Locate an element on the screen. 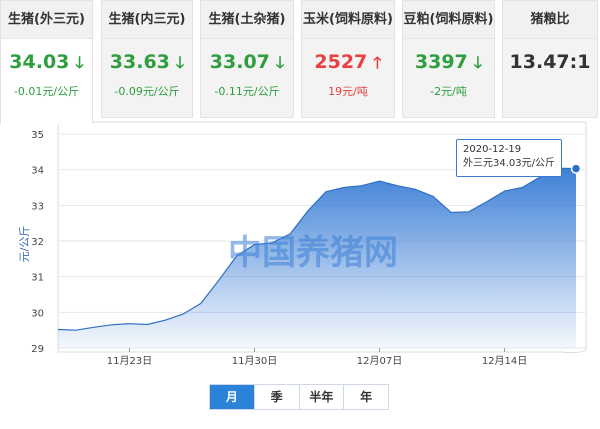  latest-point-marker is located at coordinates (576, 168).